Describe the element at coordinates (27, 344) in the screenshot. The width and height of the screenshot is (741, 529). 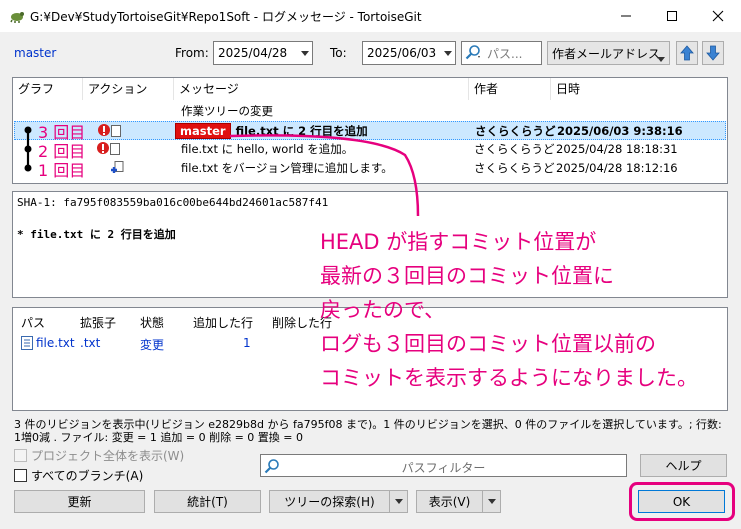
I see `text-file-icon` at that location.